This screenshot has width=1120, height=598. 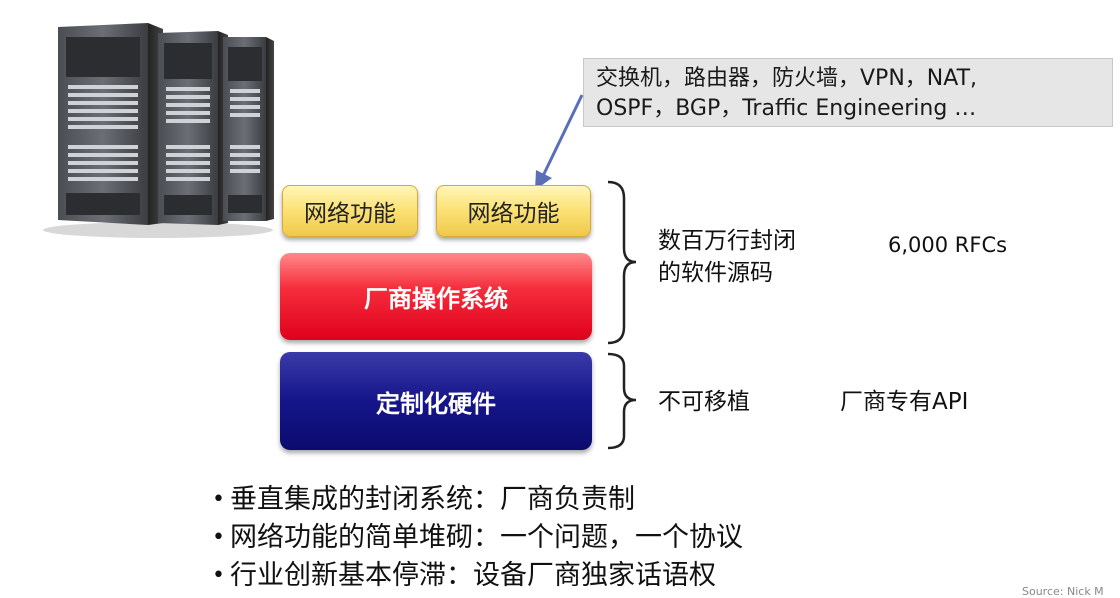 I want to click on server-racks-image, so click(x=158, y=130).